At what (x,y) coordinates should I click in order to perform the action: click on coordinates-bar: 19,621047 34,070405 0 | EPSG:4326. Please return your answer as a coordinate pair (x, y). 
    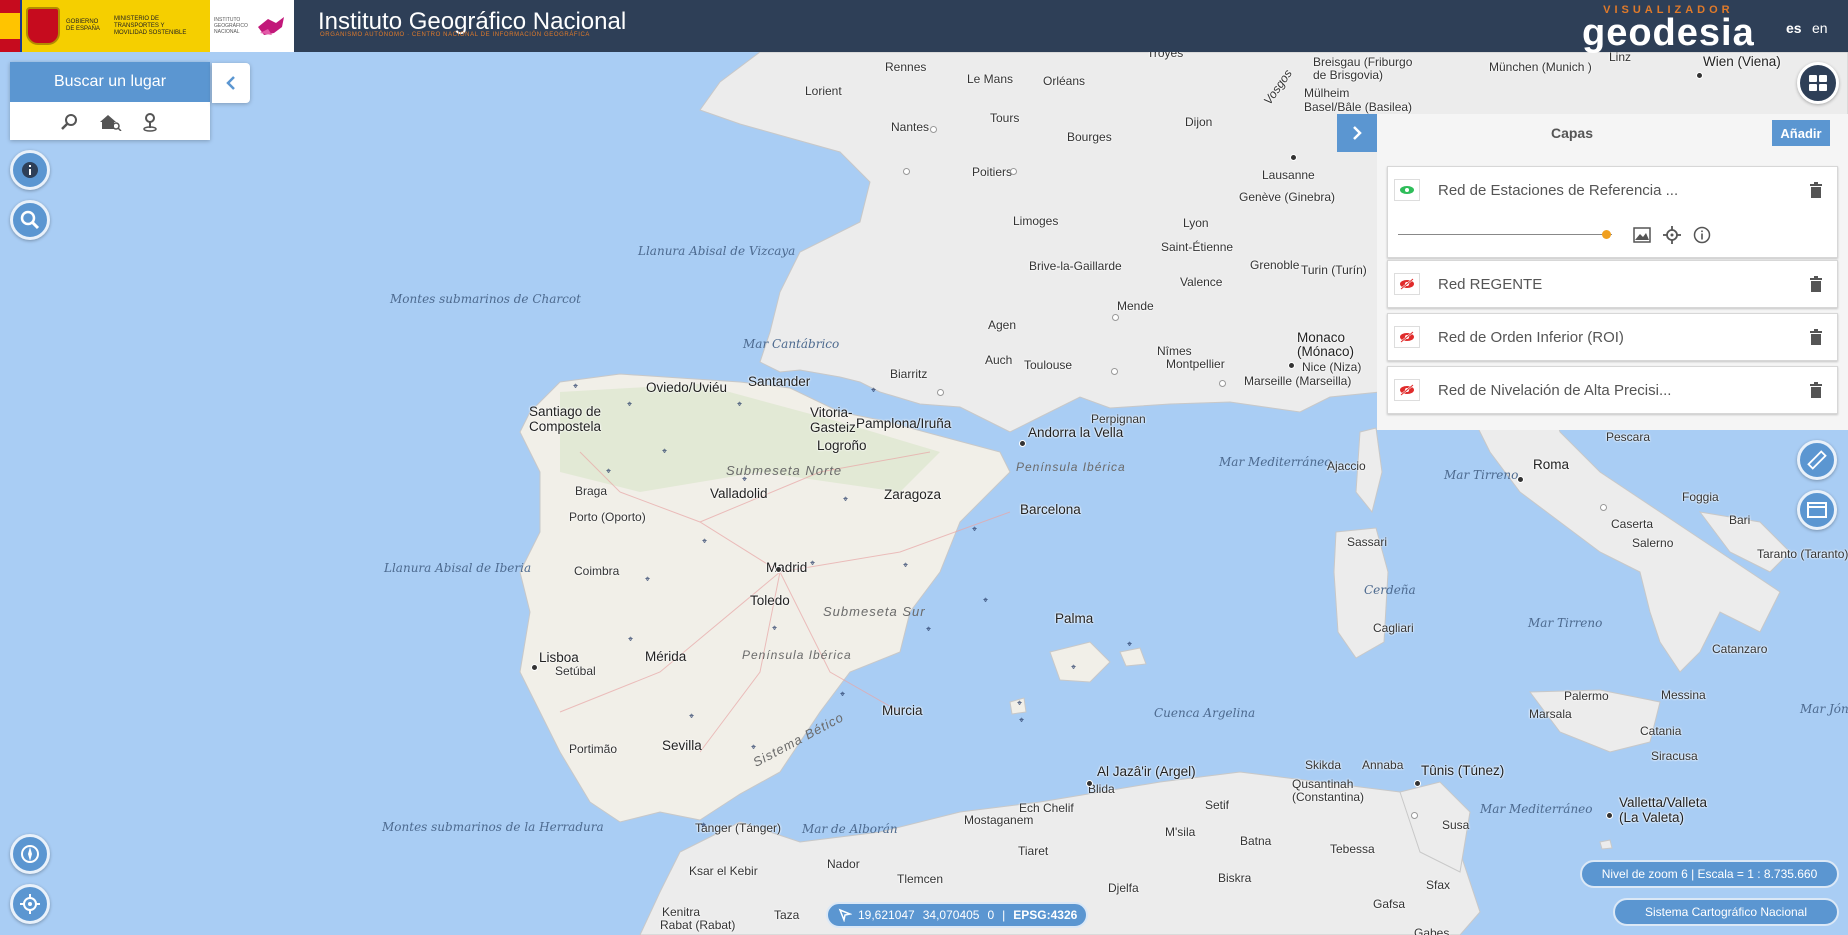
    Looking at the image, I should click on (957, 915).